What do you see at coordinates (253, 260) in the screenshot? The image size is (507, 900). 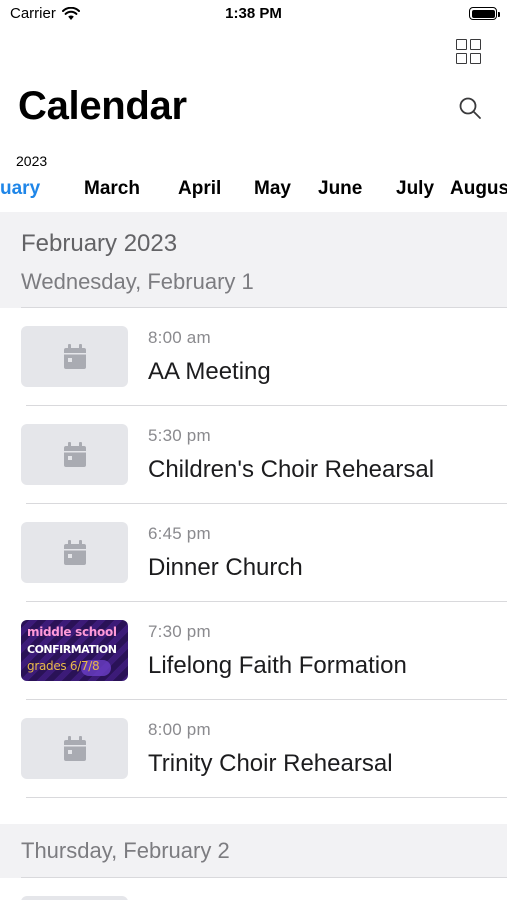 I see `section-header: February 2023 Wednesday, February 1` at bounding box center [253, 260].